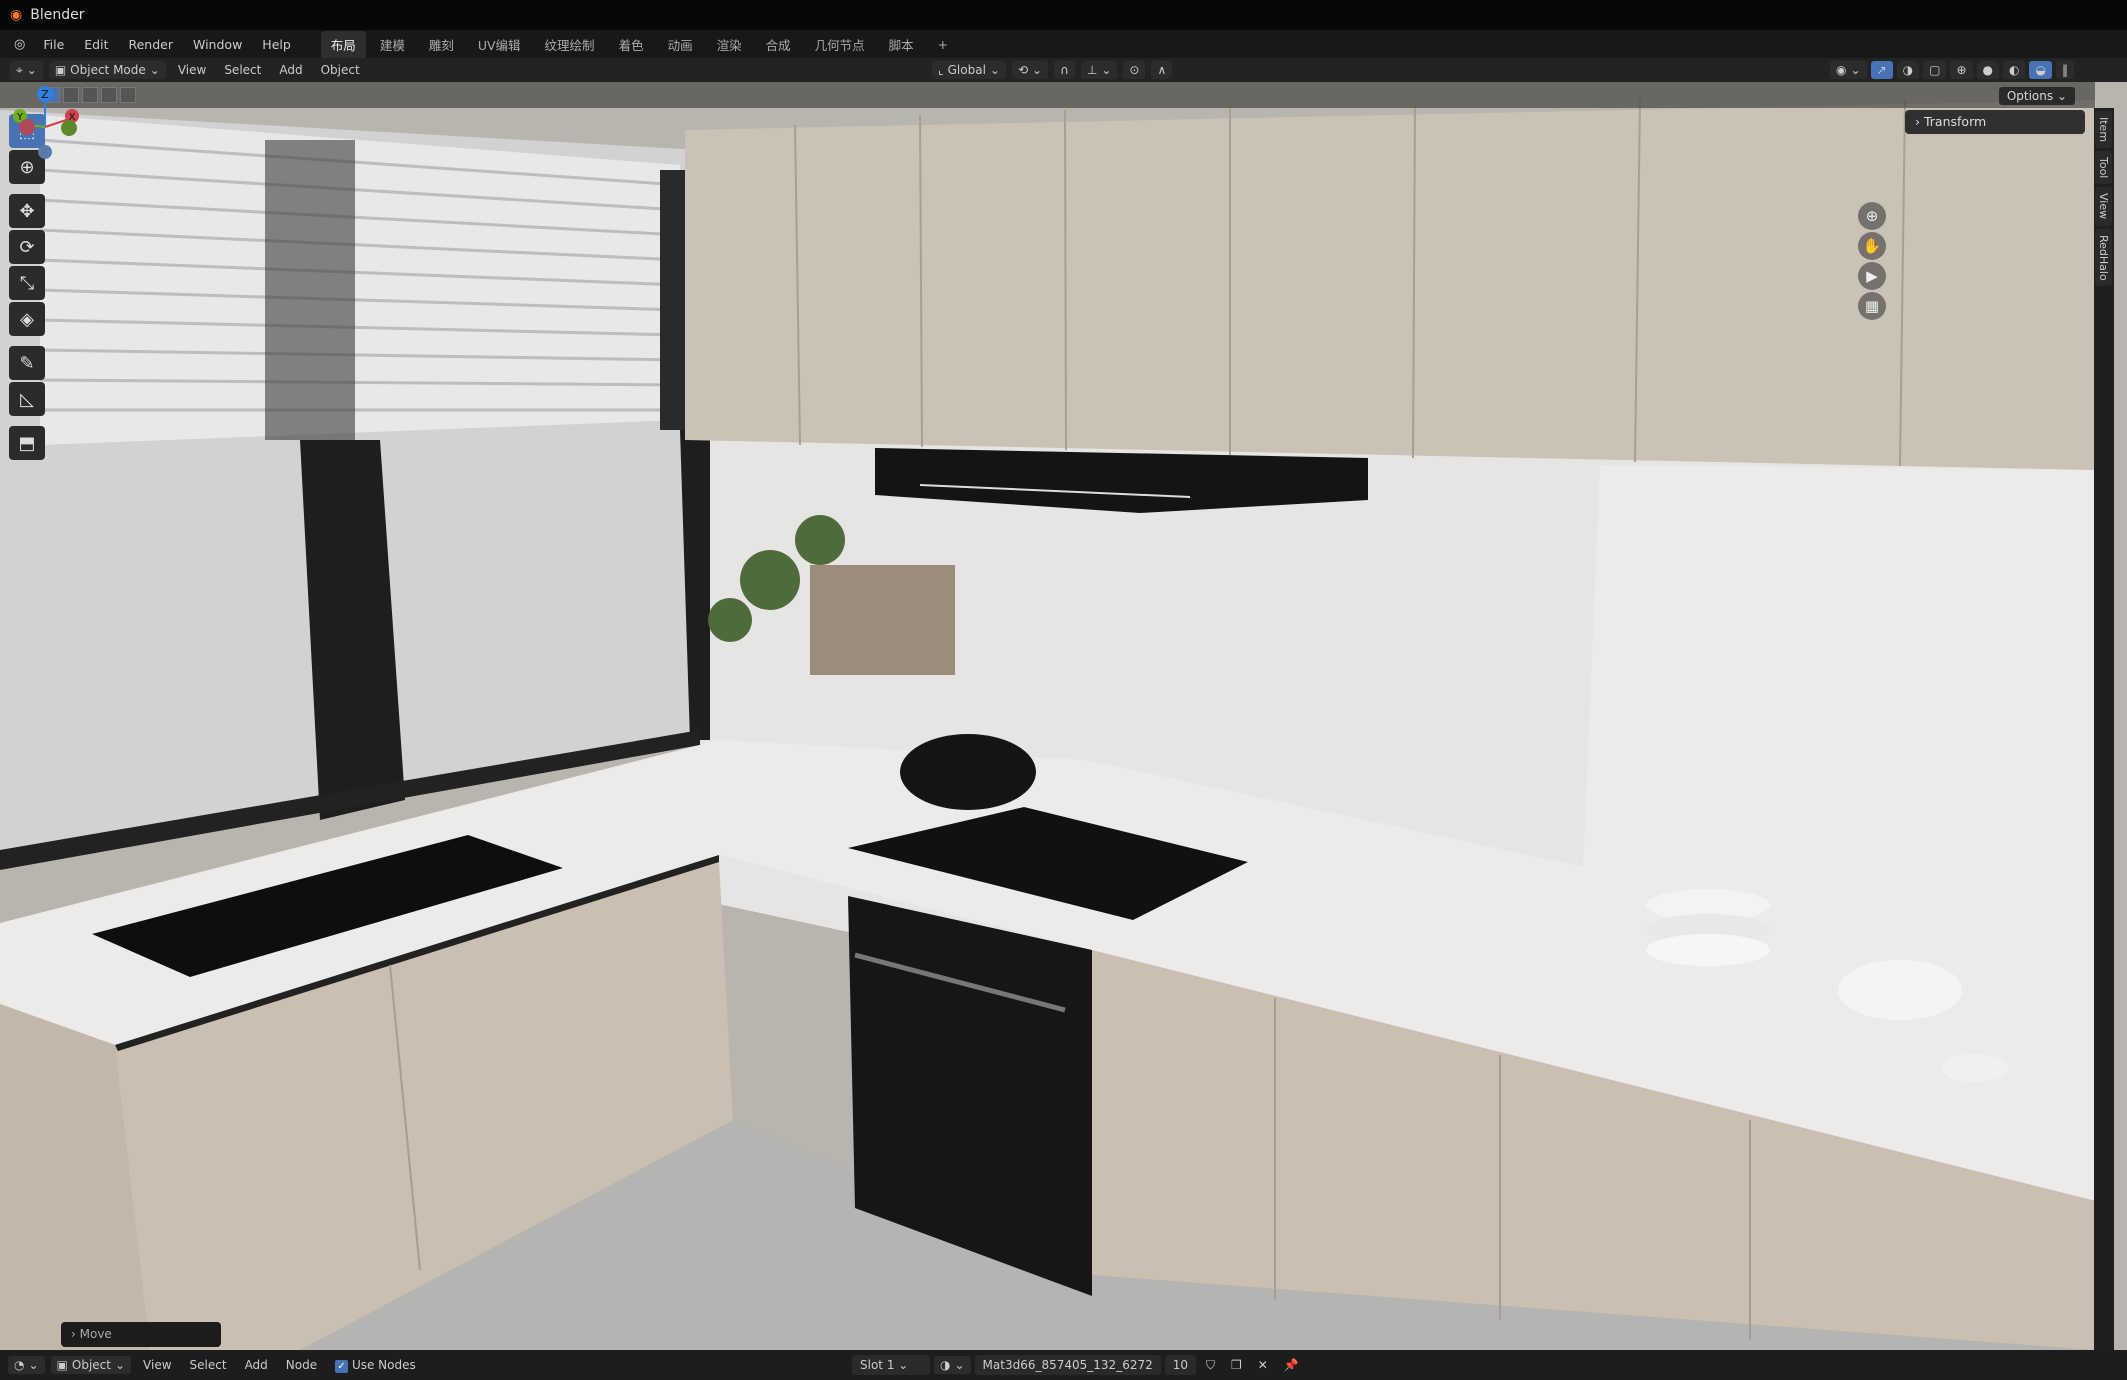 The image size is (2127, 1380). What do you see at coordinates (27, 443) in the screenshot?
I see `add-cube-tool: ⬒` at bounding box center [27, 443].